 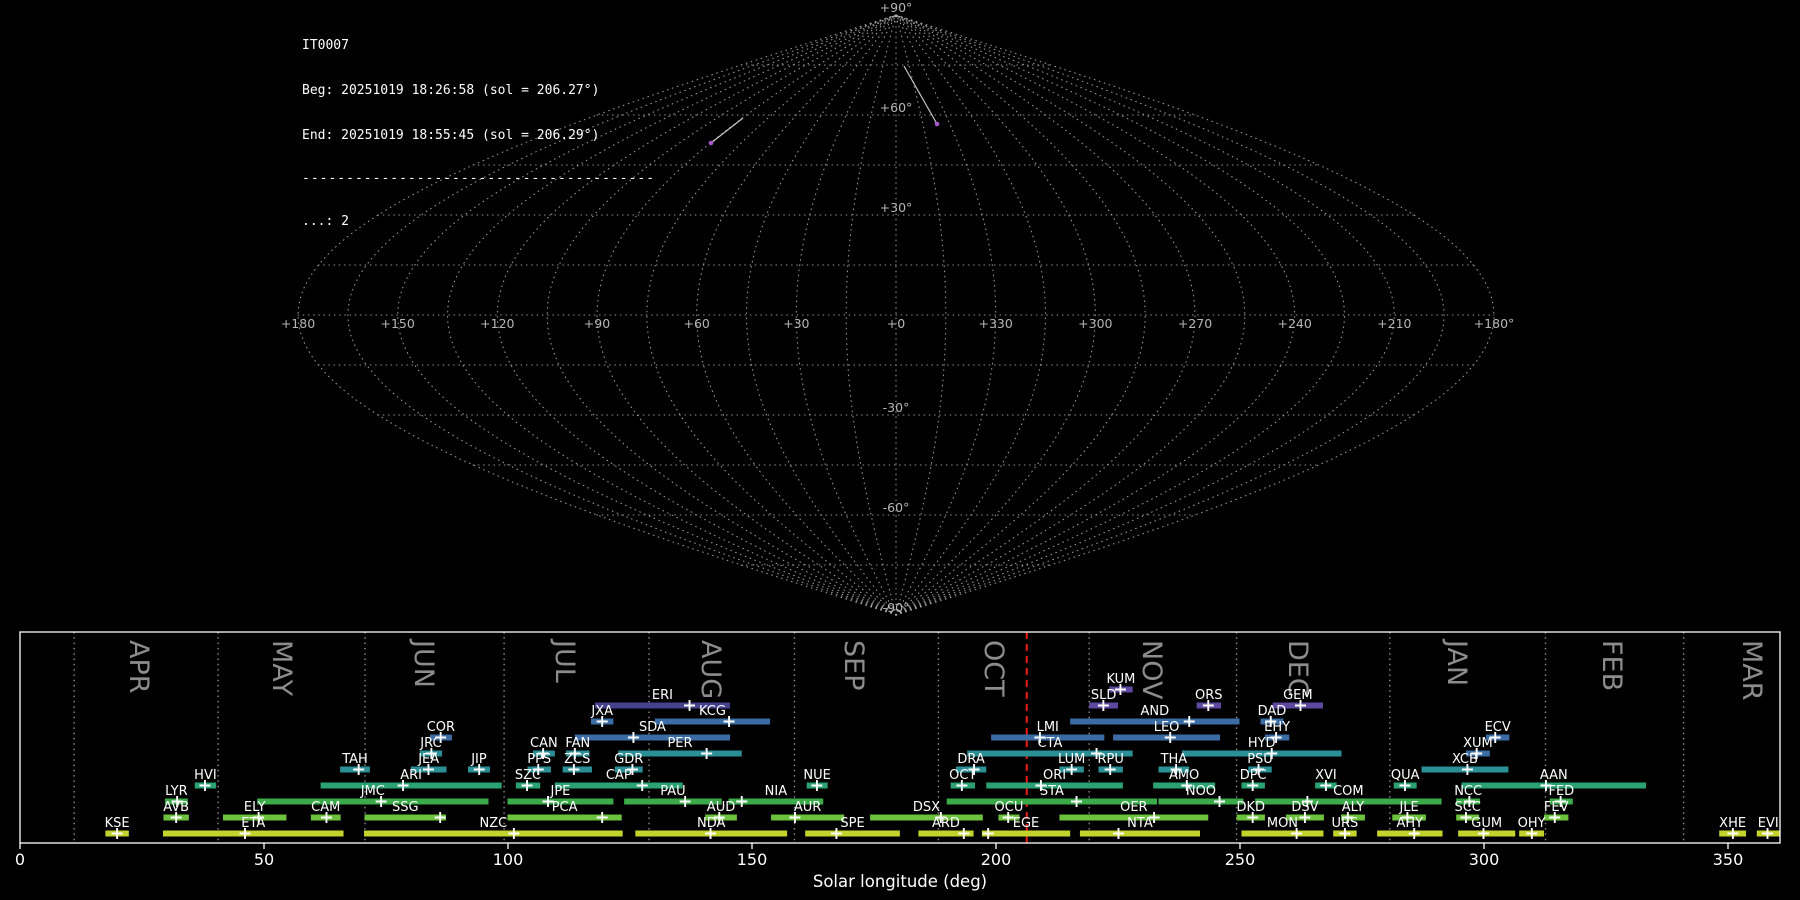 What do you see at coordinates (560, 791) in the screenshot?
I see `shower-label-JPE: JPE` at bounding box center [560, 791].